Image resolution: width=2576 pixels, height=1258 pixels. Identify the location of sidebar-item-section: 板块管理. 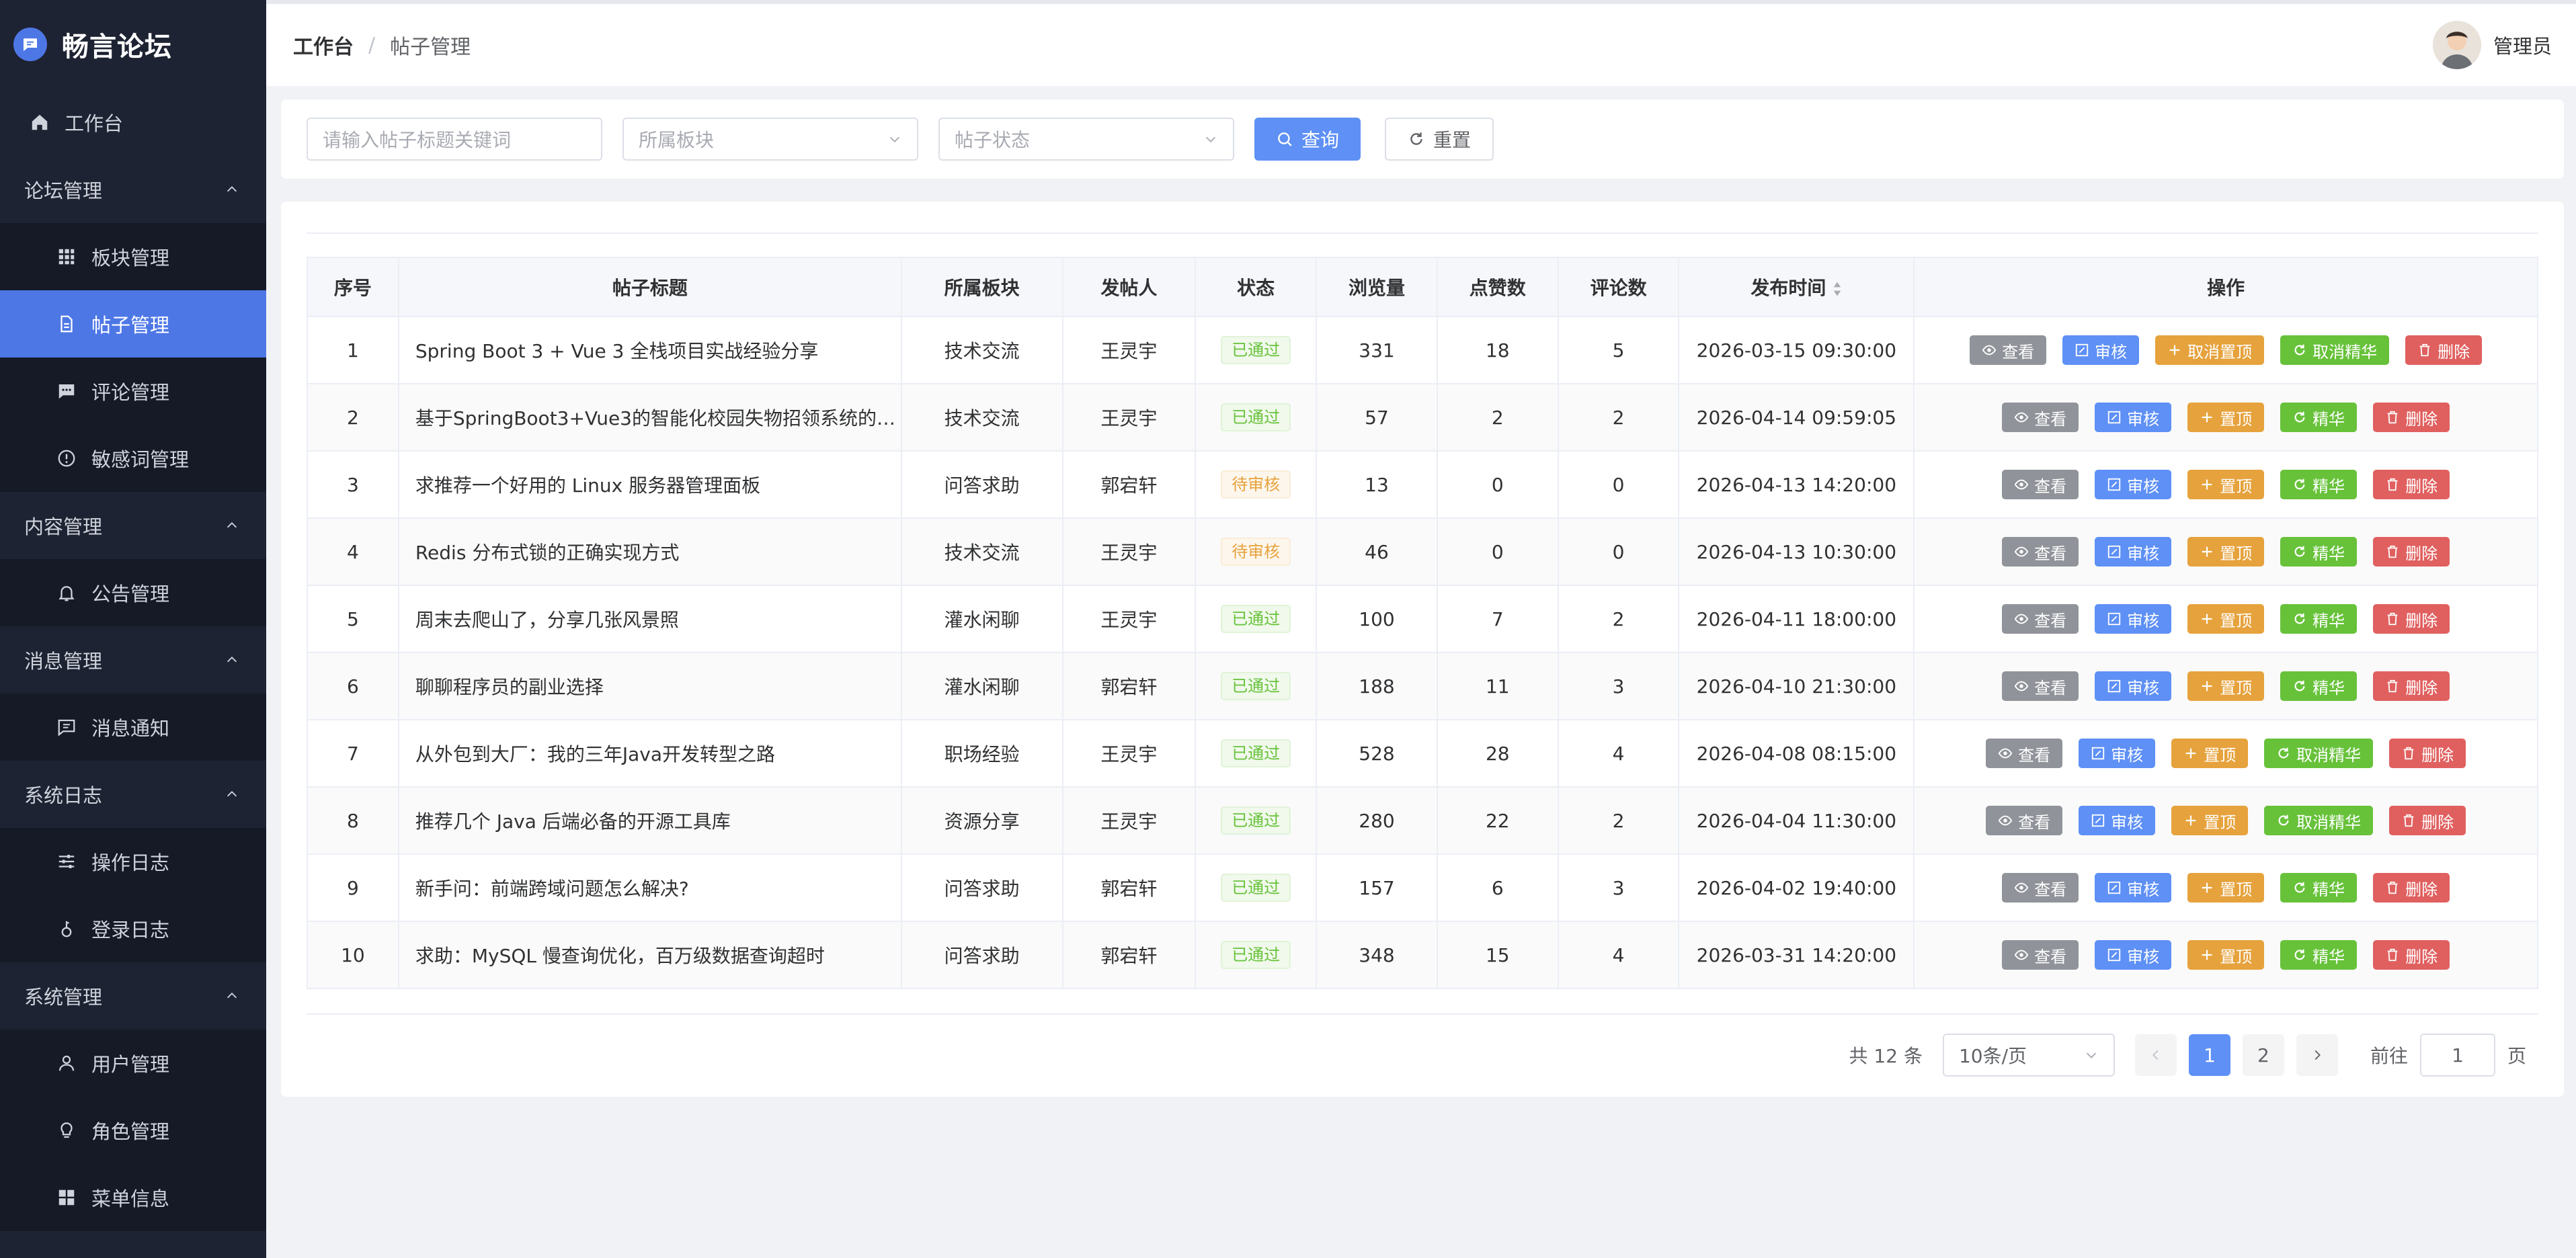
(133, 256).